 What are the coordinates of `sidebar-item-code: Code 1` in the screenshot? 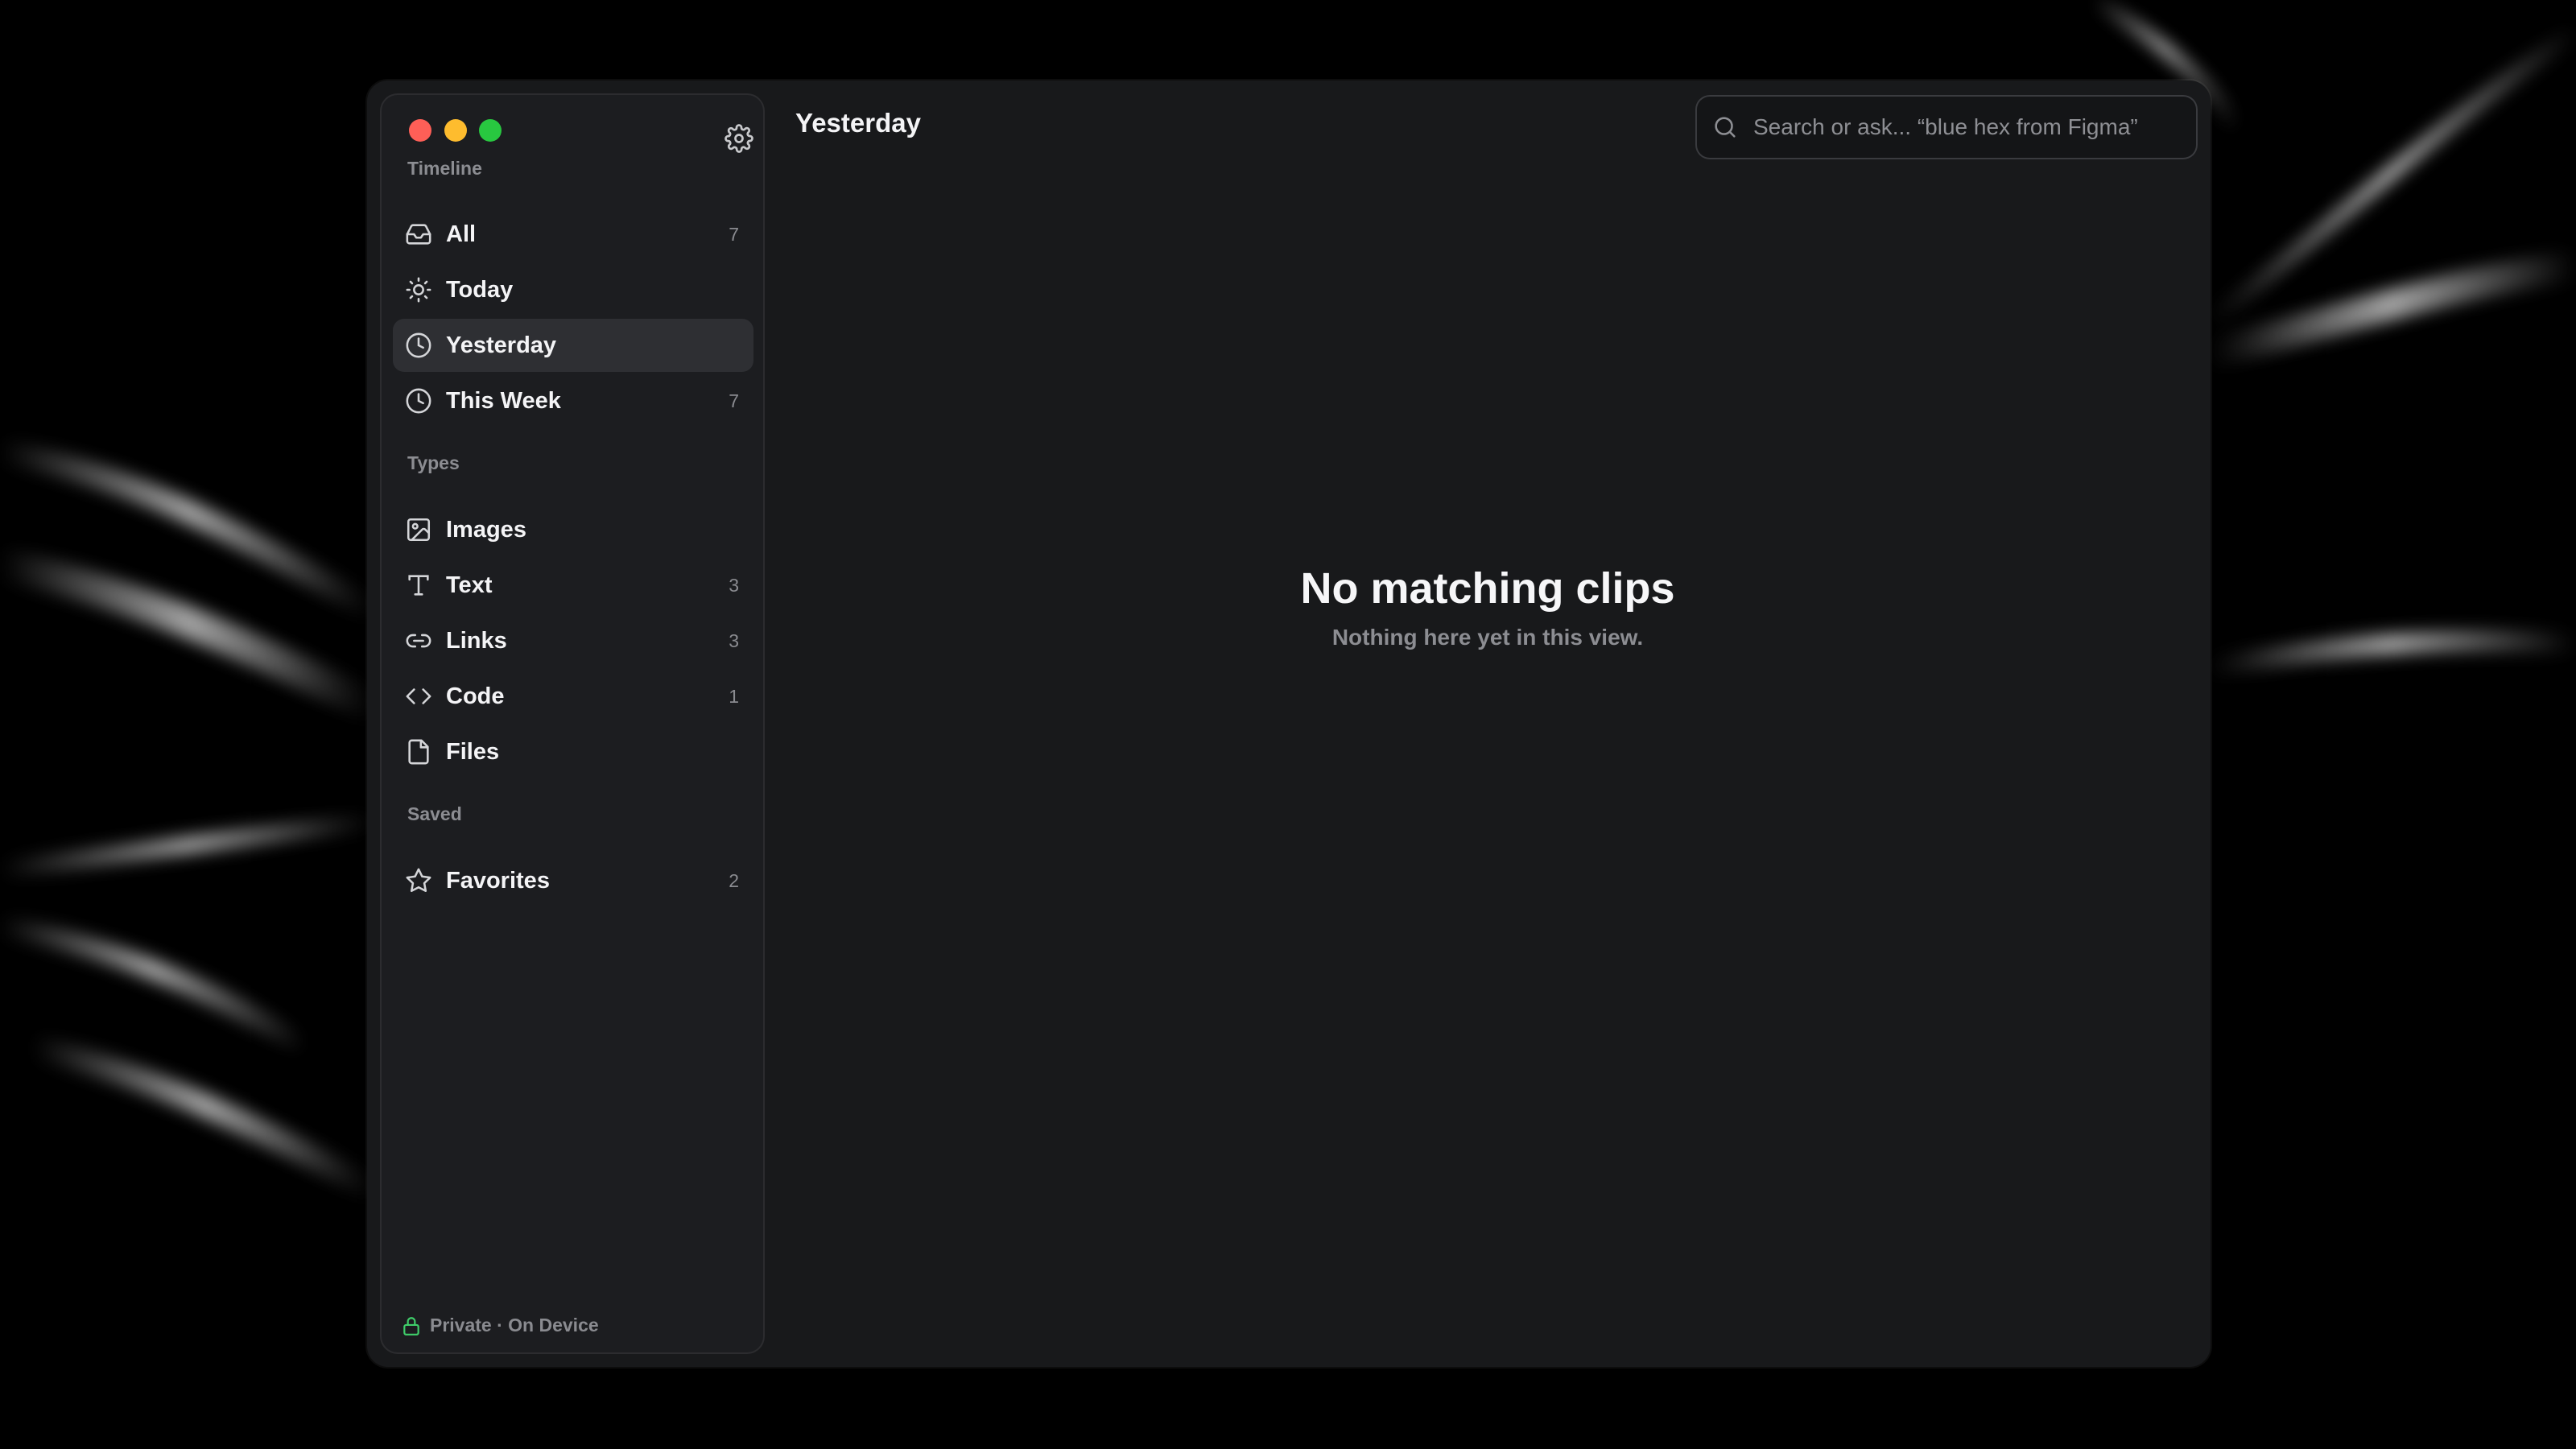 It's located at (573, 696).